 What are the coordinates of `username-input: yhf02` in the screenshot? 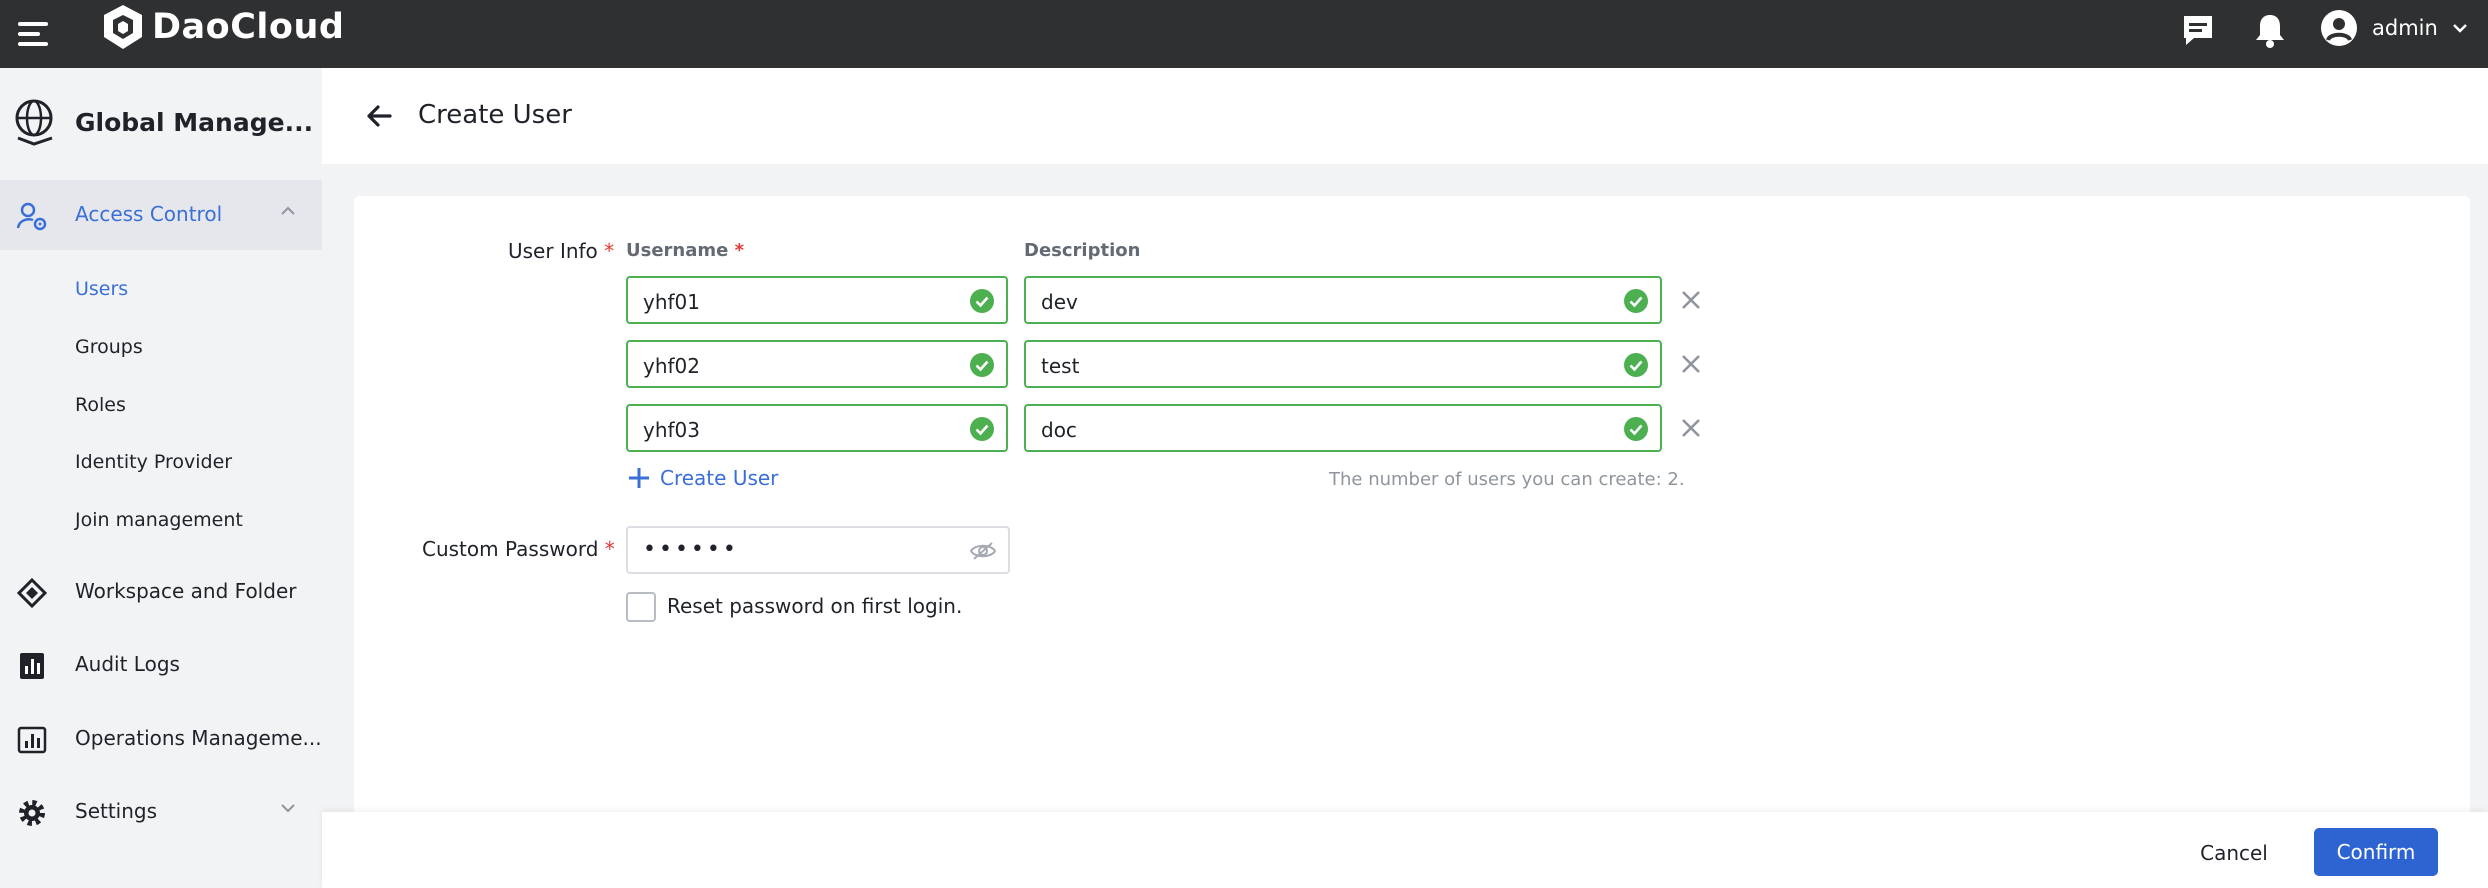 It's located at (817, 364).